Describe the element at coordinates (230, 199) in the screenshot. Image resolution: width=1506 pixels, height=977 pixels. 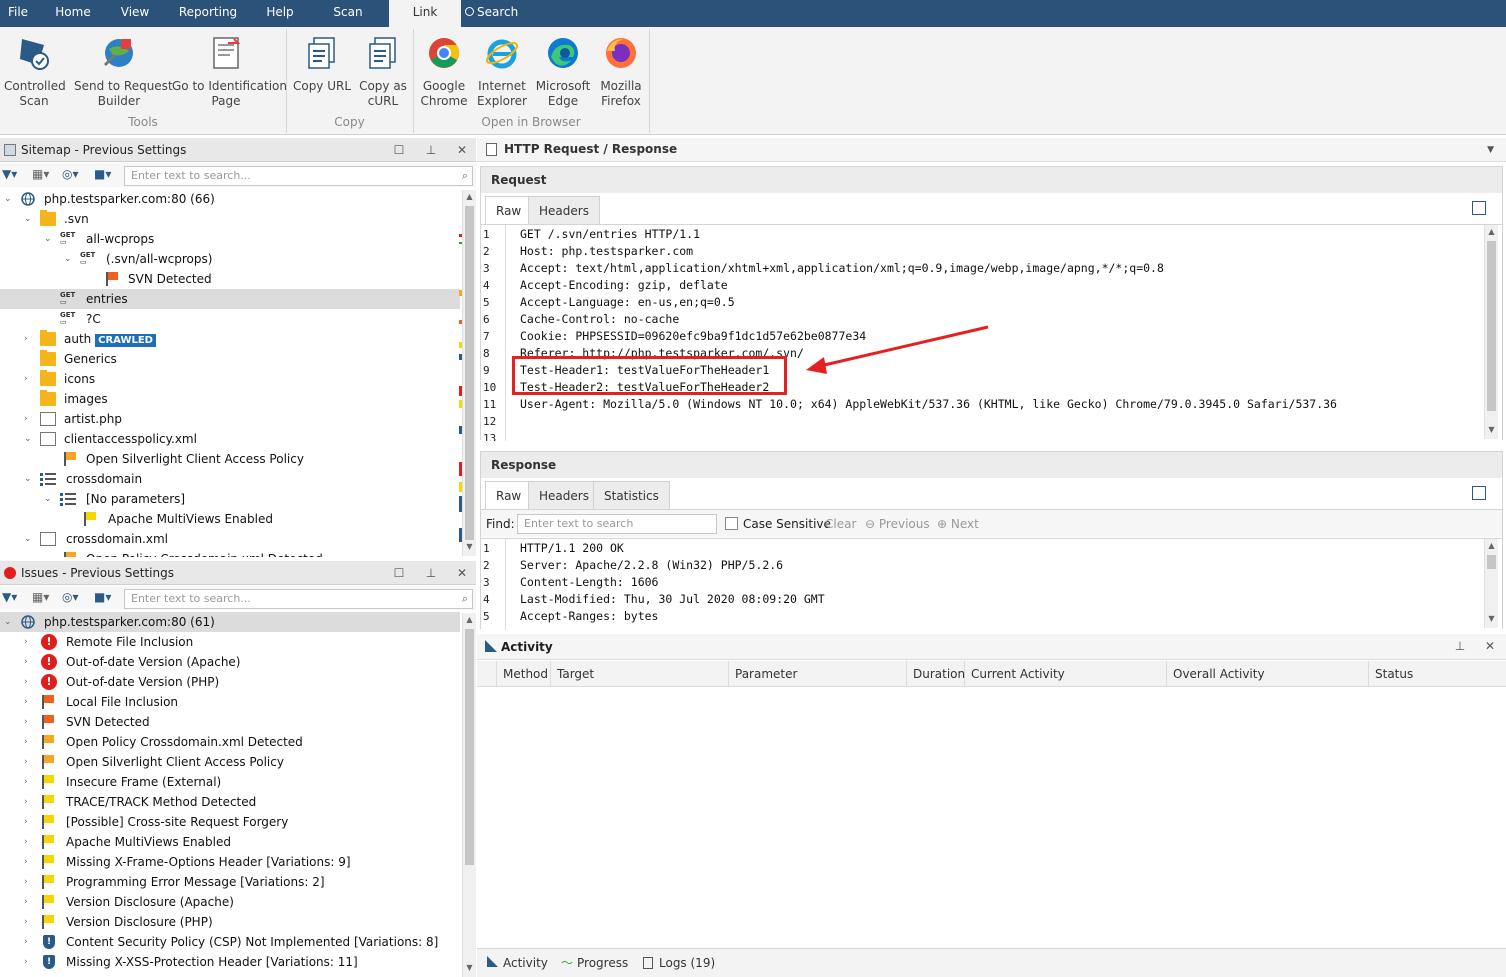
I see `tree-row: ⌄ php.testsparker.com:80 (66)` at that location.